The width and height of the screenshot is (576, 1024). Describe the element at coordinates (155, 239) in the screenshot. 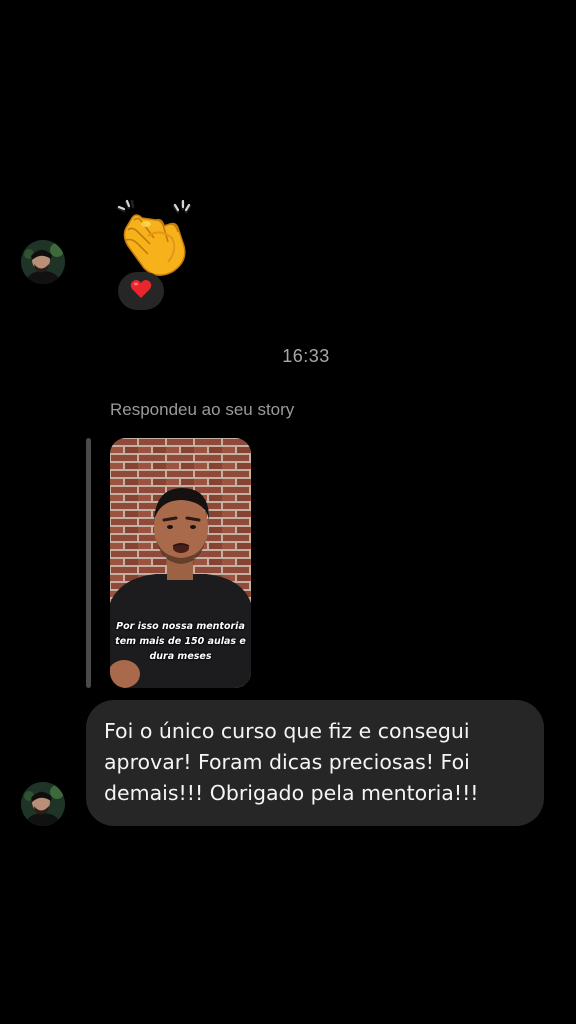

I see `clapping-hands-emoji` at that location.